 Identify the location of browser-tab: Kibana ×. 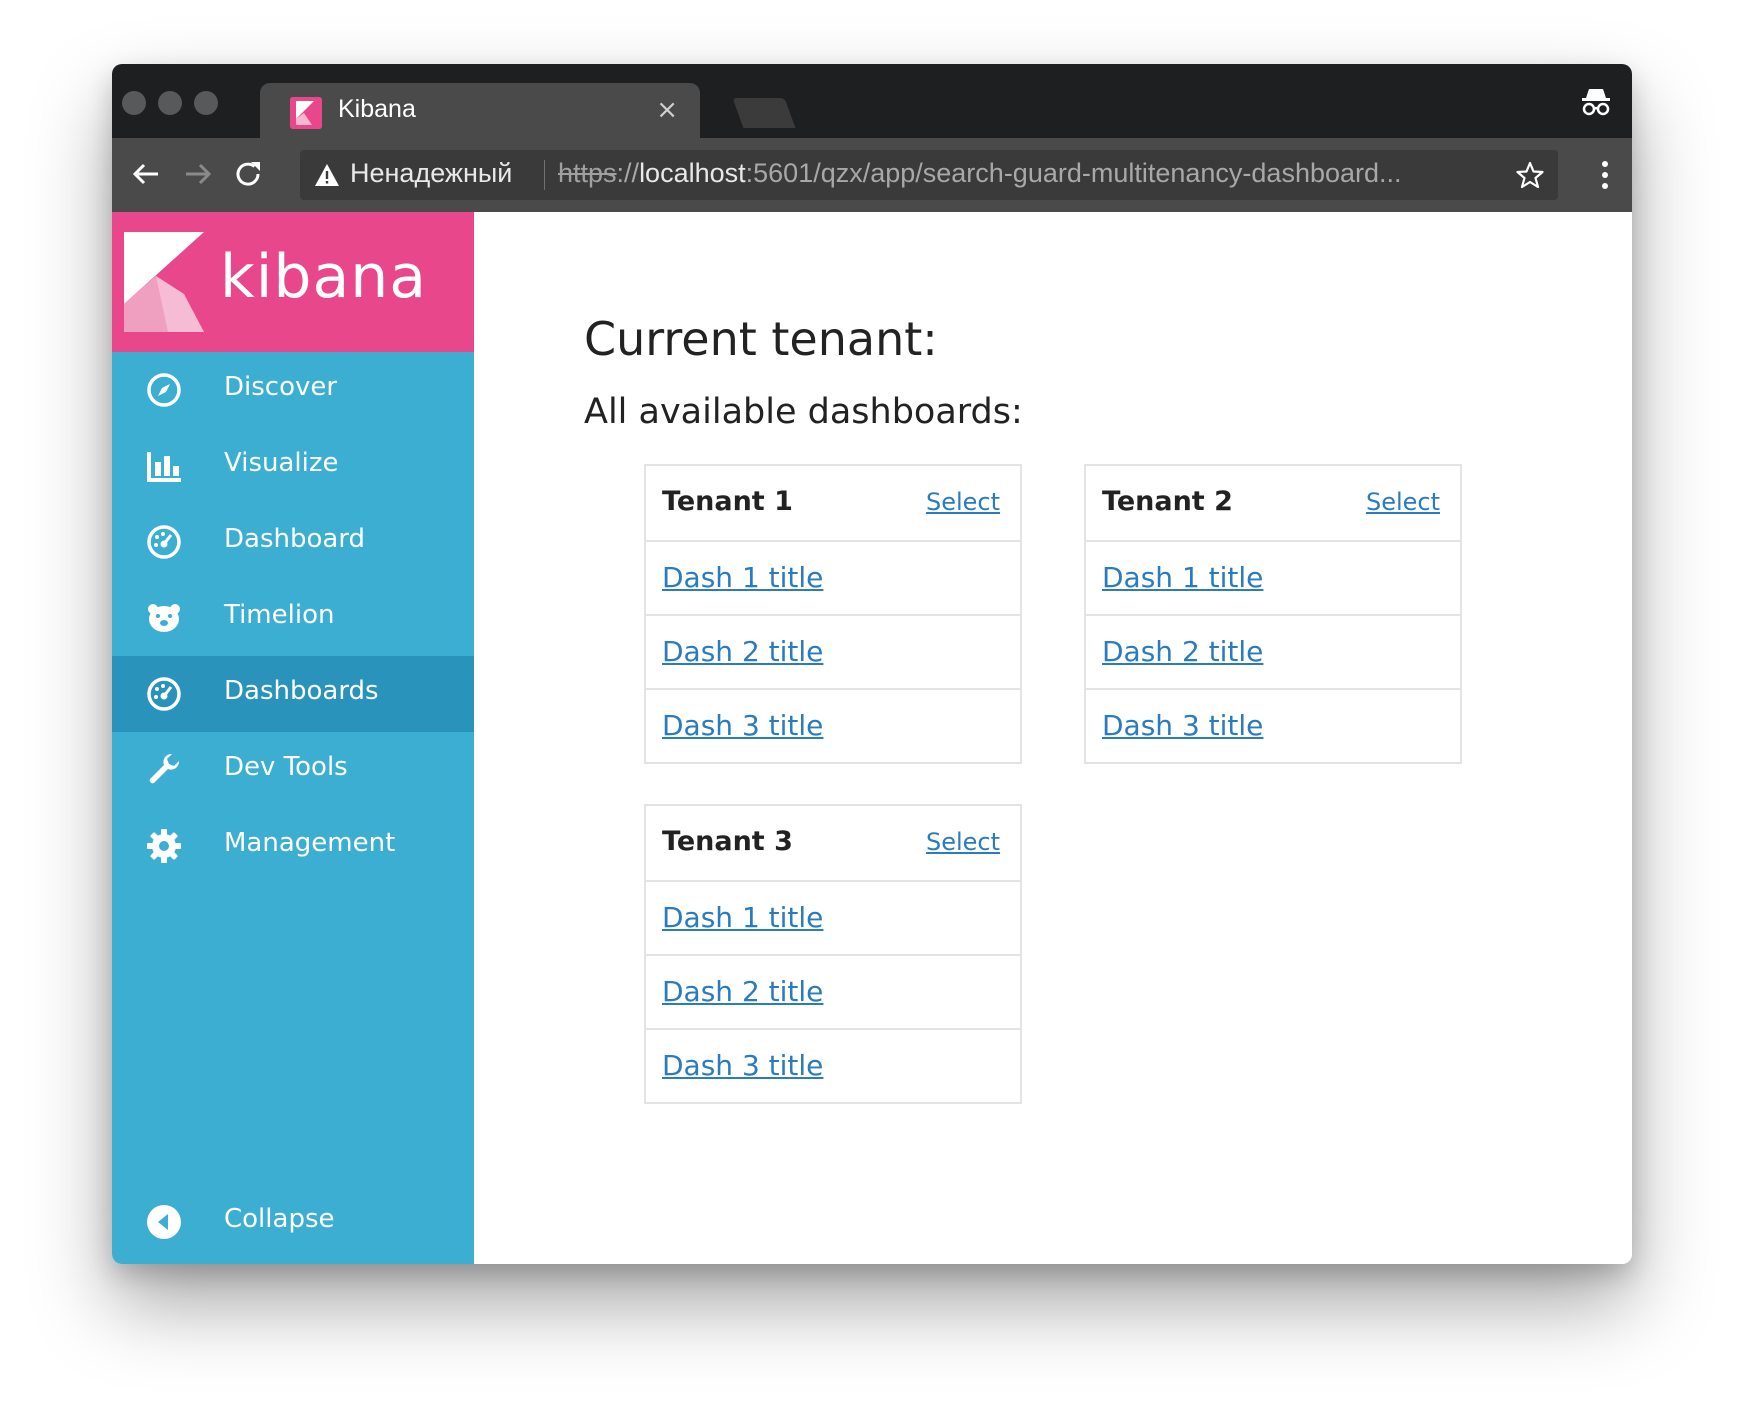
(480, 111).